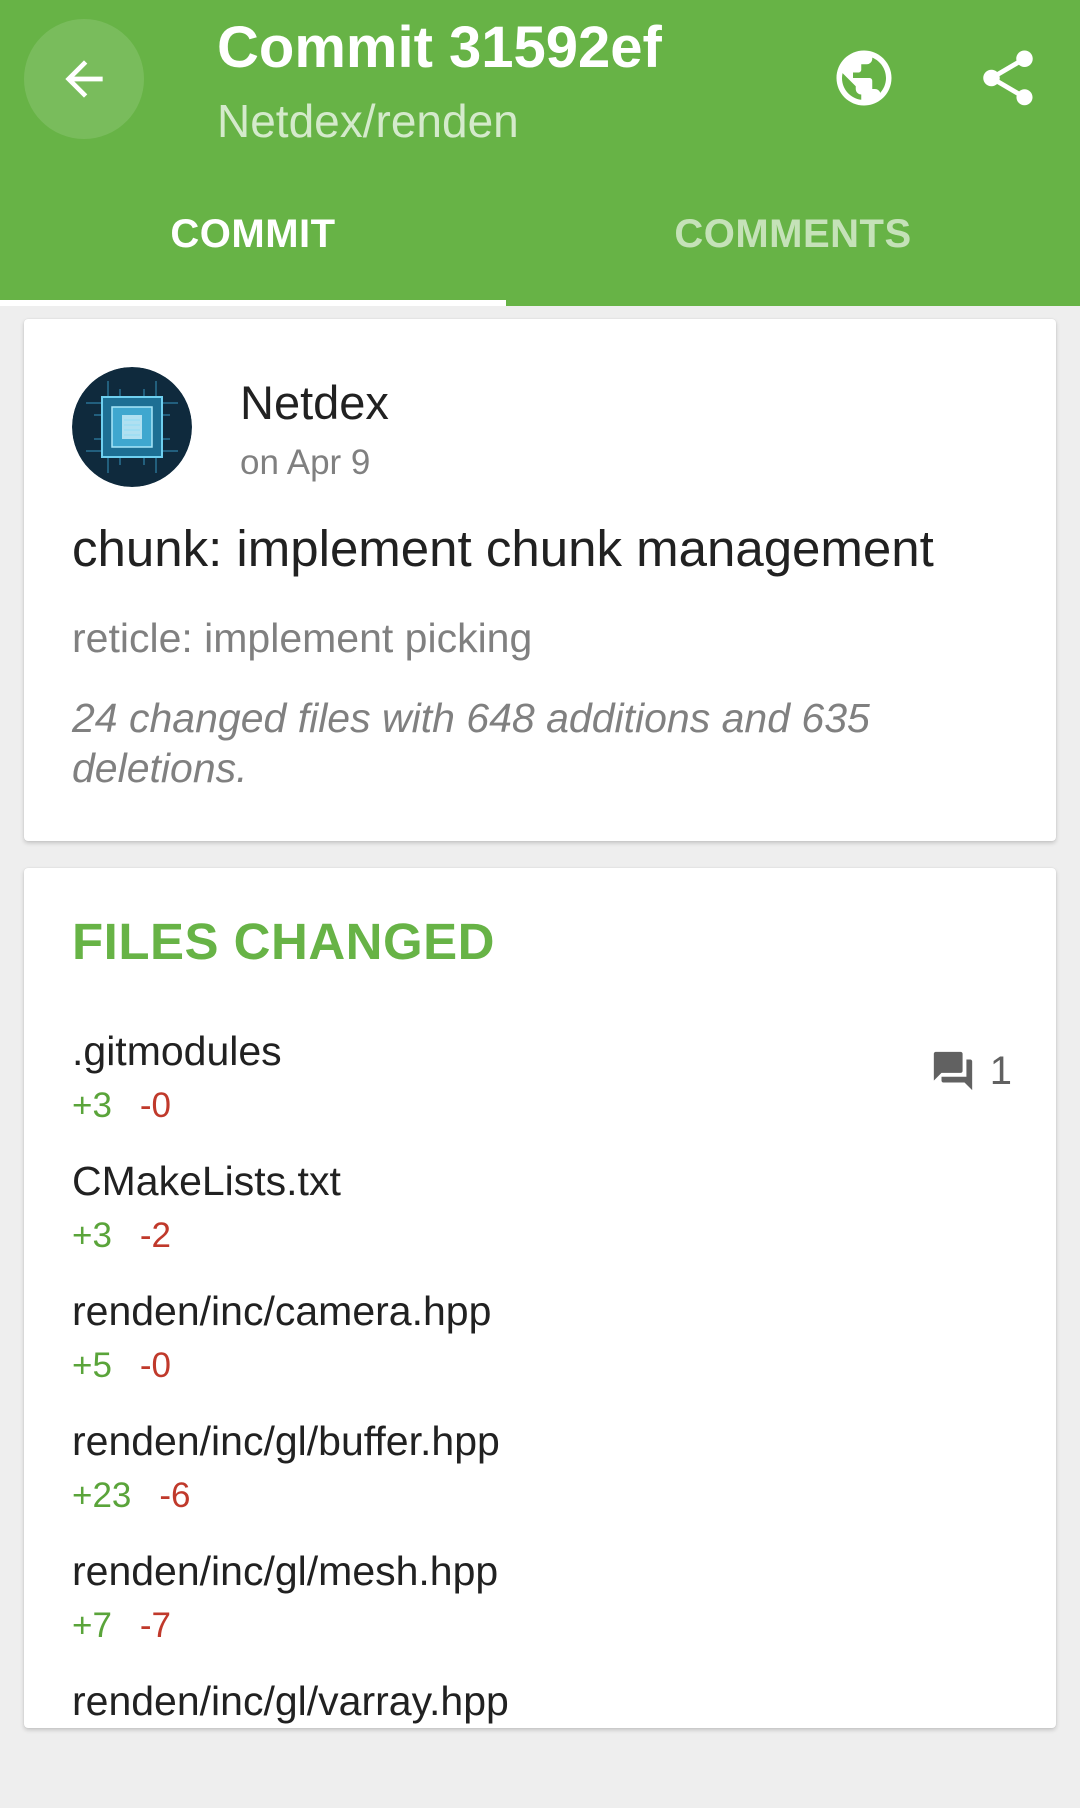 This screenshot has width=1080, height=1808. I want to click on tab-commit-label: COMMIT, so click(253, 234).